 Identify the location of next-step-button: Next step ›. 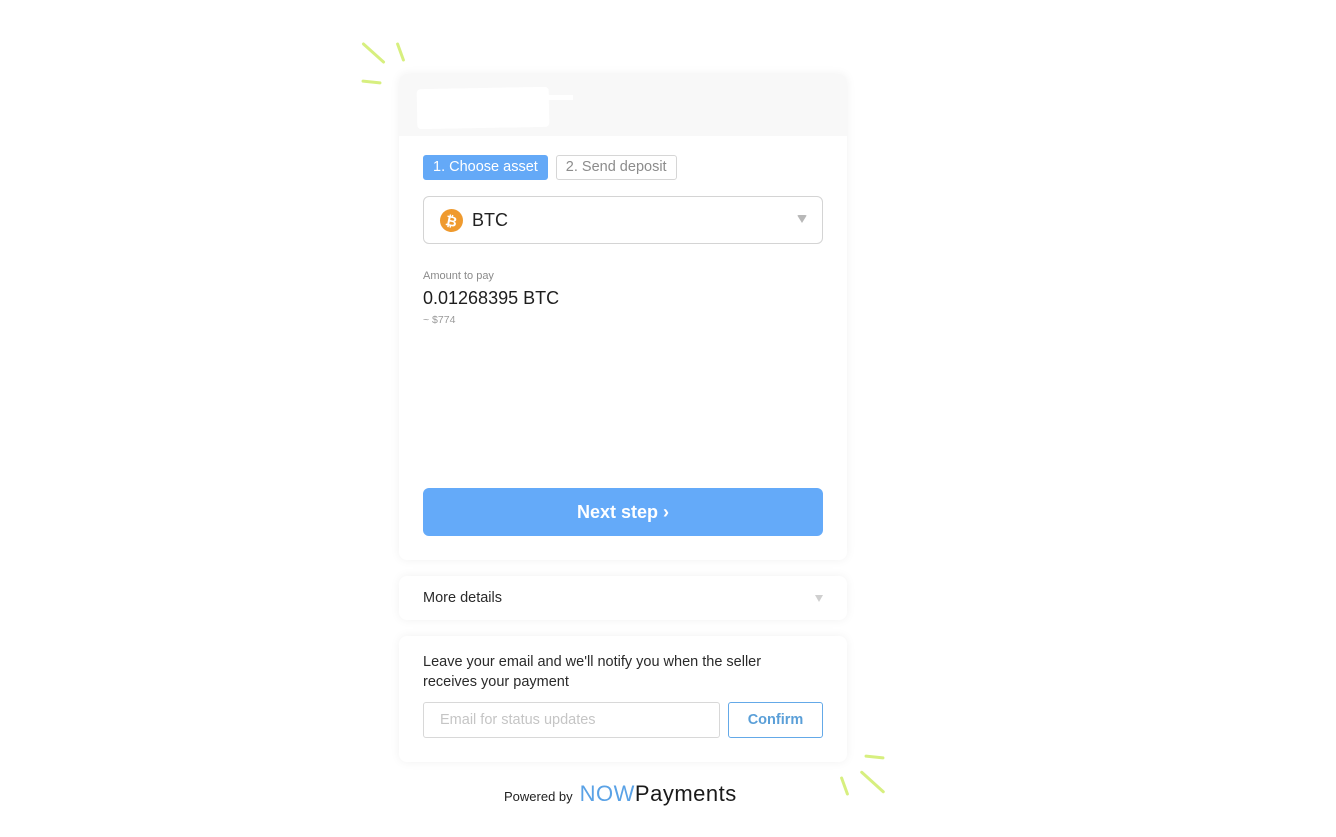
(623, 512).